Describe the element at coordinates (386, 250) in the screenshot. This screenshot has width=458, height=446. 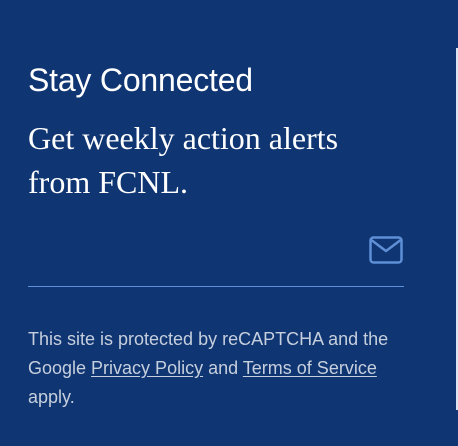
I see `envelope-icon` at that location.